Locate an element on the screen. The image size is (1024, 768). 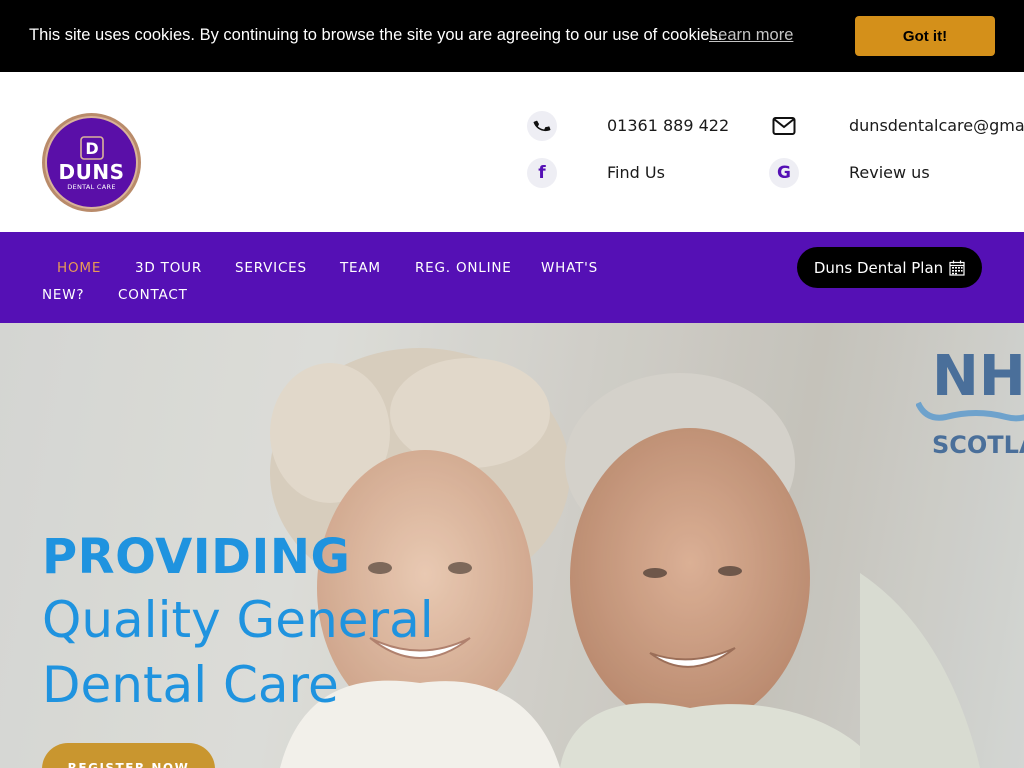
nav-item-services: SERVICES is located at coordinates (271, 268).